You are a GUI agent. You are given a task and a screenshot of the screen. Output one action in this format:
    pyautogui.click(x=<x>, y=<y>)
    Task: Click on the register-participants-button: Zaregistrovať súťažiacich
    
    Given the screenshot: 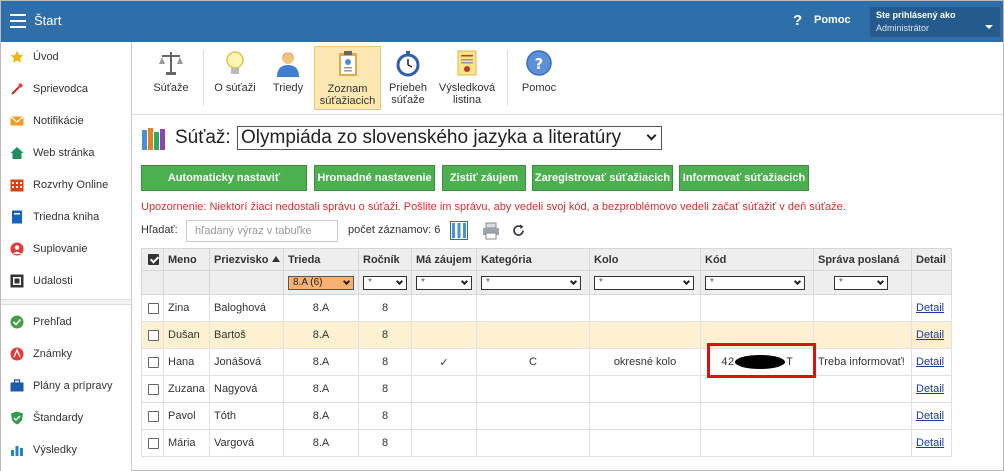 What is the action you would take?
    pyautogui.click(x=602, y=178)
    